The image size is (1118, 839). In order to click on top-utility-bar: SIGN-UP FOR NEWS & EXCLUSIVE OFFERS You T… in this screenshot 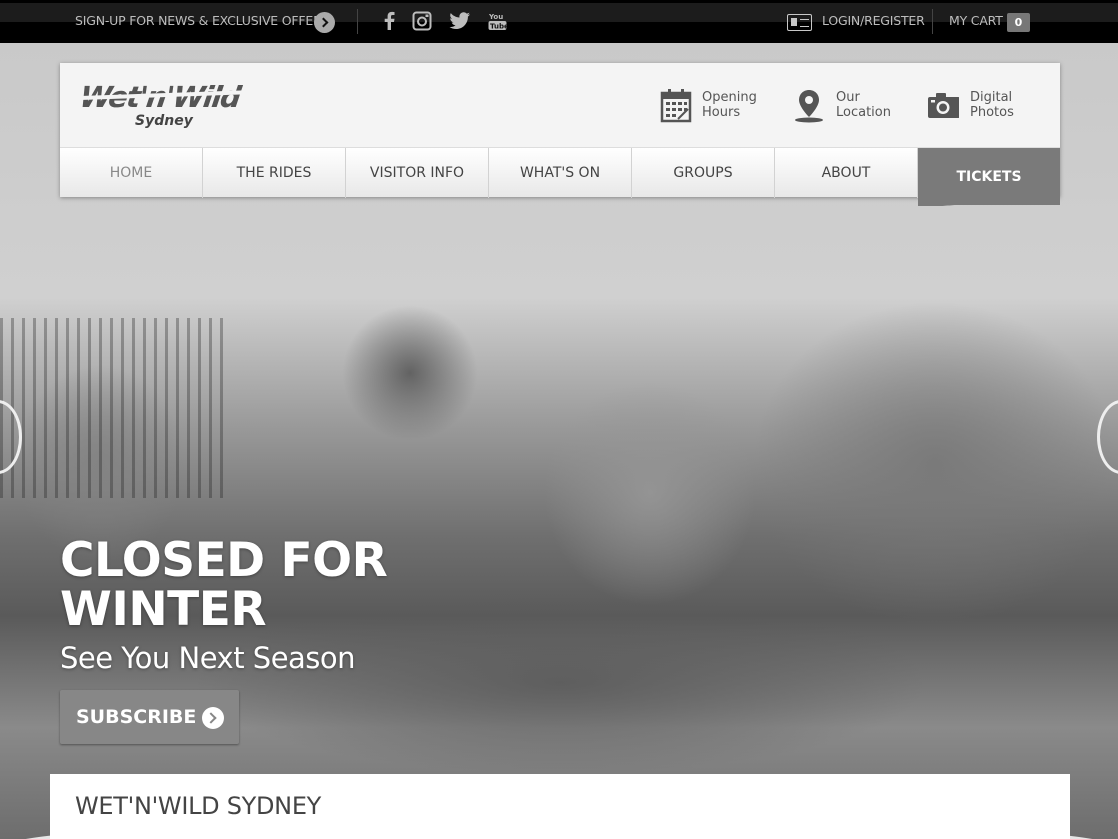, I will do `click(559, 21)`.